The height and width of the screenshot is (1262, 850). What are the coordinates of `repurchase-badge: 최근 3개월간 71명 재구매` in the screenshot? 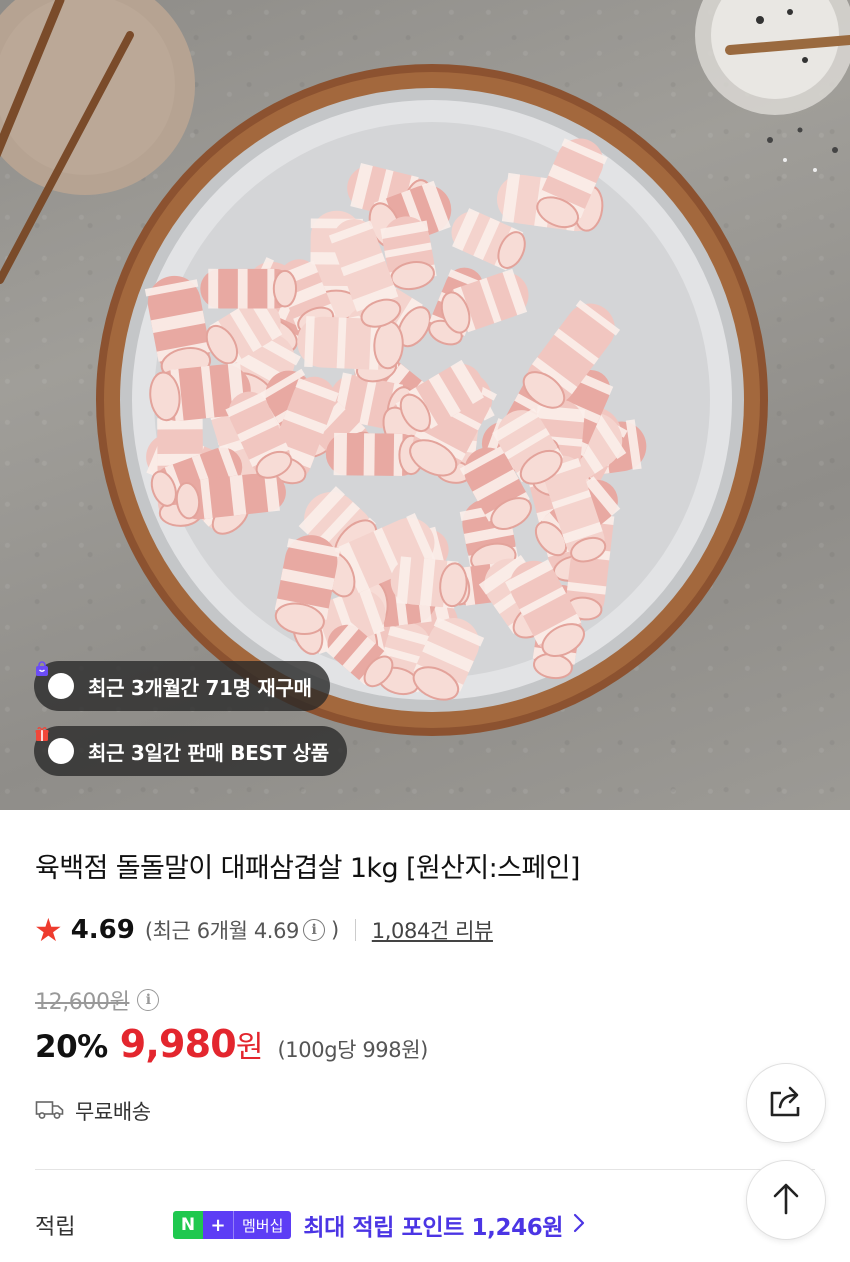 It's located at (182, 686).